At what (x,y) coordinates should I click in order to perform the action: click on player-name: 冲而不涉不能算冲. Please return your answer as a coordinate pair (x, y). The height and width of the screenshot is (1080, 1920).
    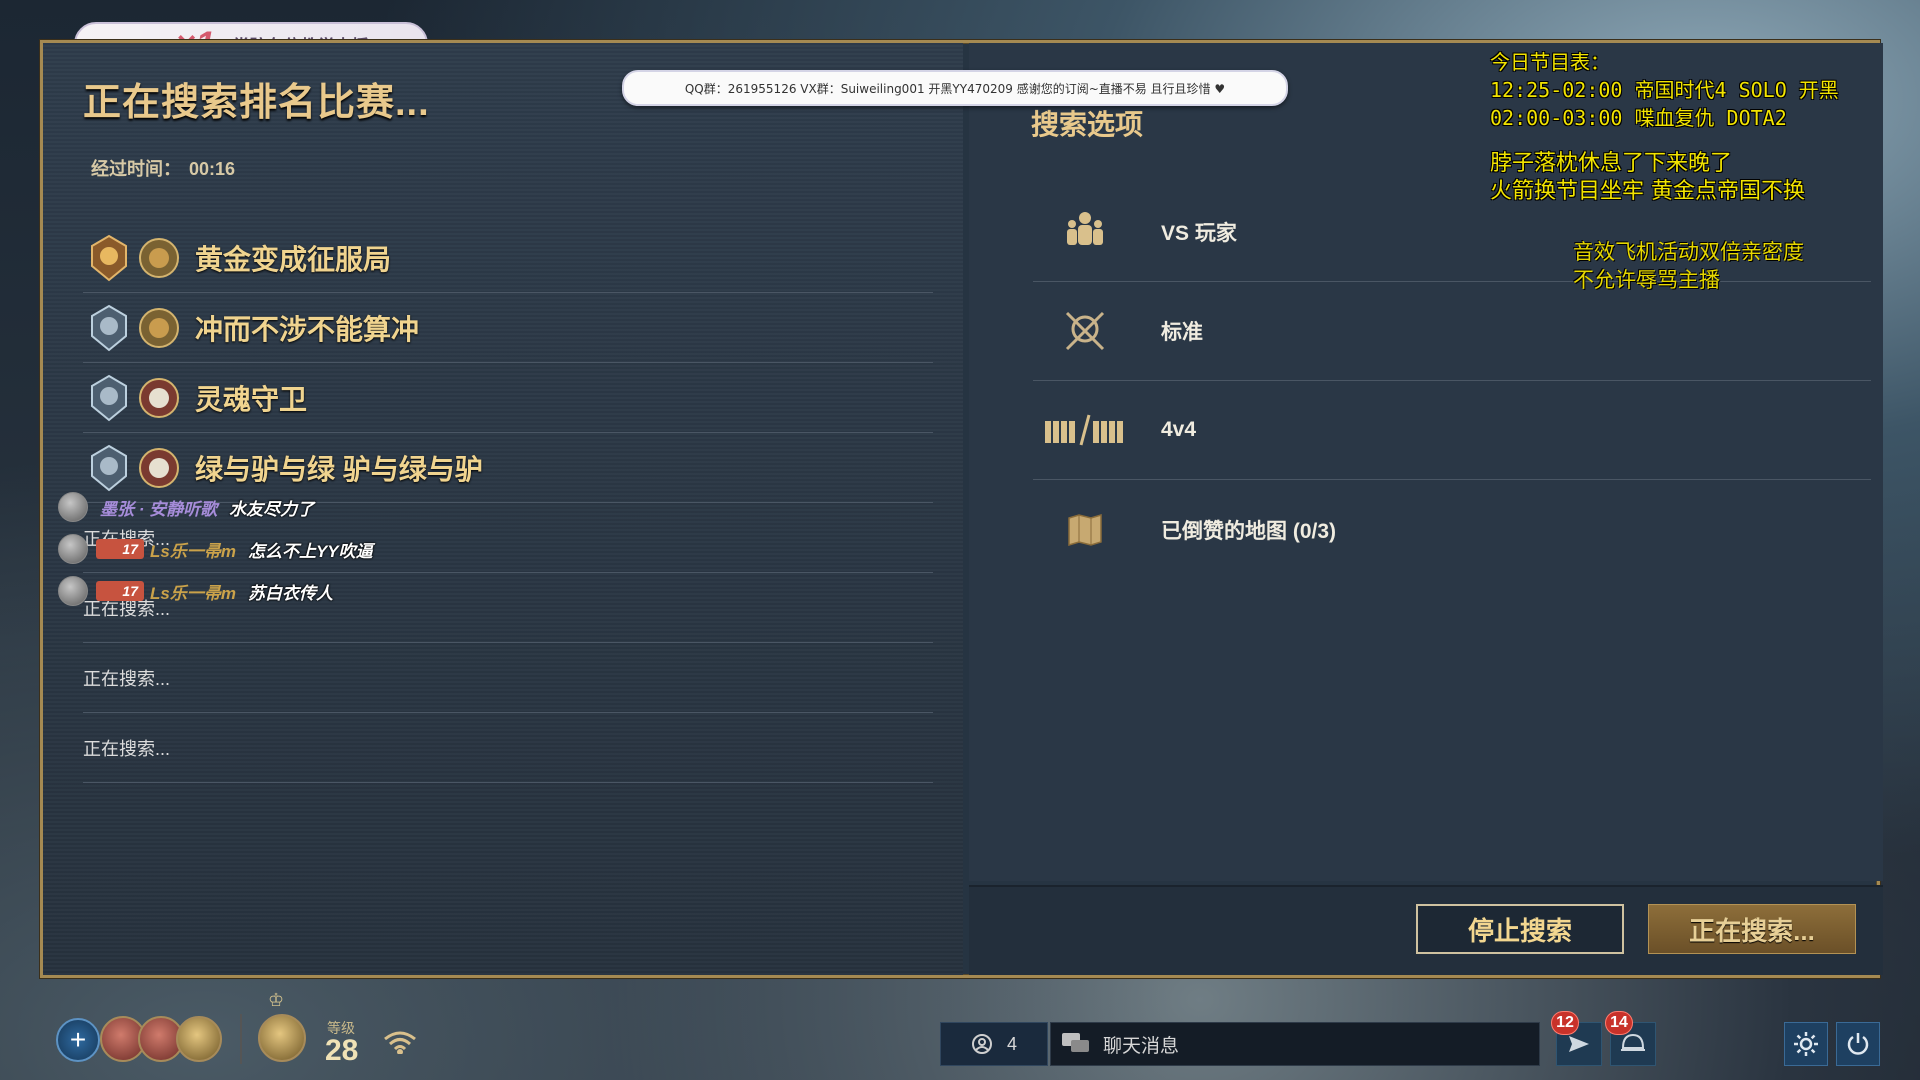
    Looking at the image, I should click on (307, 329).